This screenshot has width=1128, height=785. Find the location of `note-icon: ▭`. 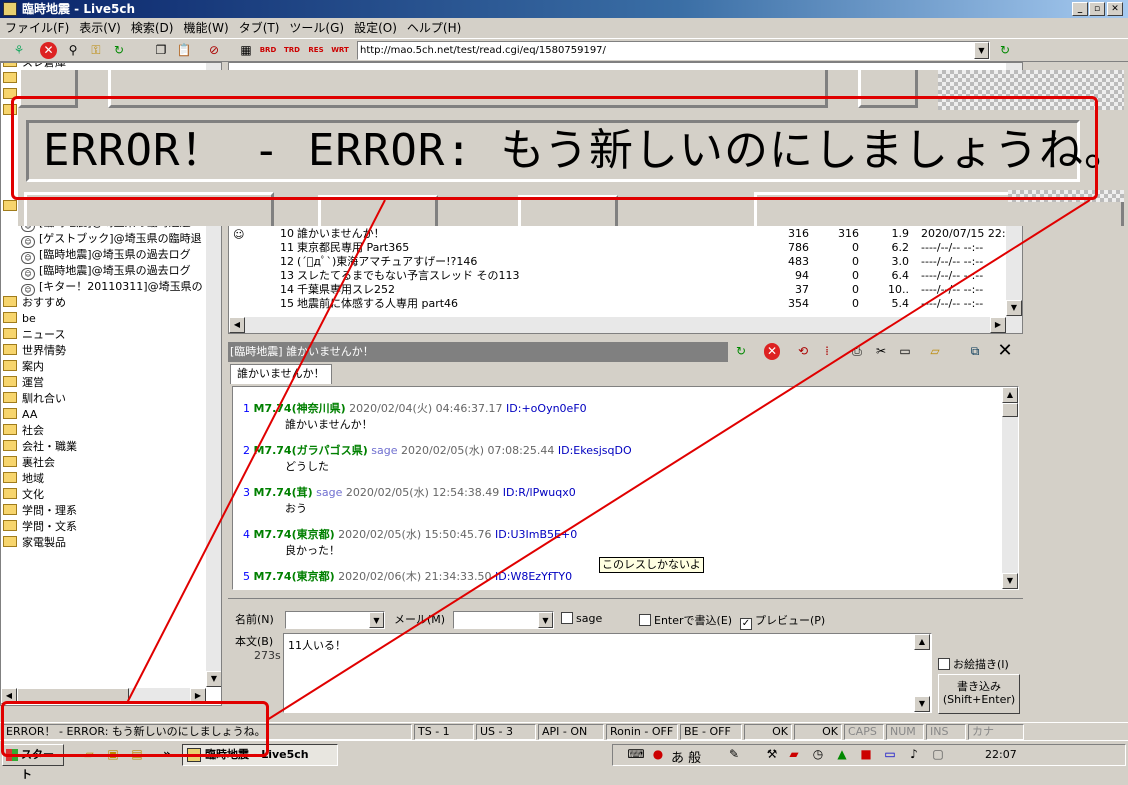

note-icon: ▭ is located at coordinates (905, 351).